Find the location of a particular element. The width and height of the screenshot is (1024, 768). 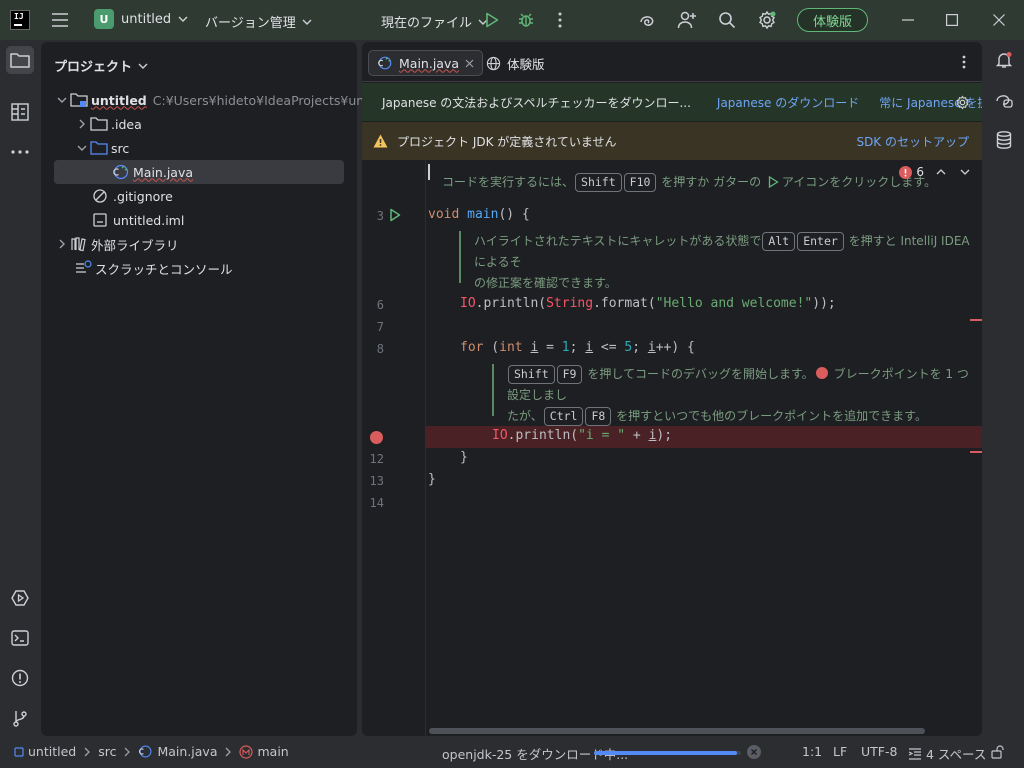

download-japanese-link: Japanese のダウンロード is located at coordinates (788, 102).